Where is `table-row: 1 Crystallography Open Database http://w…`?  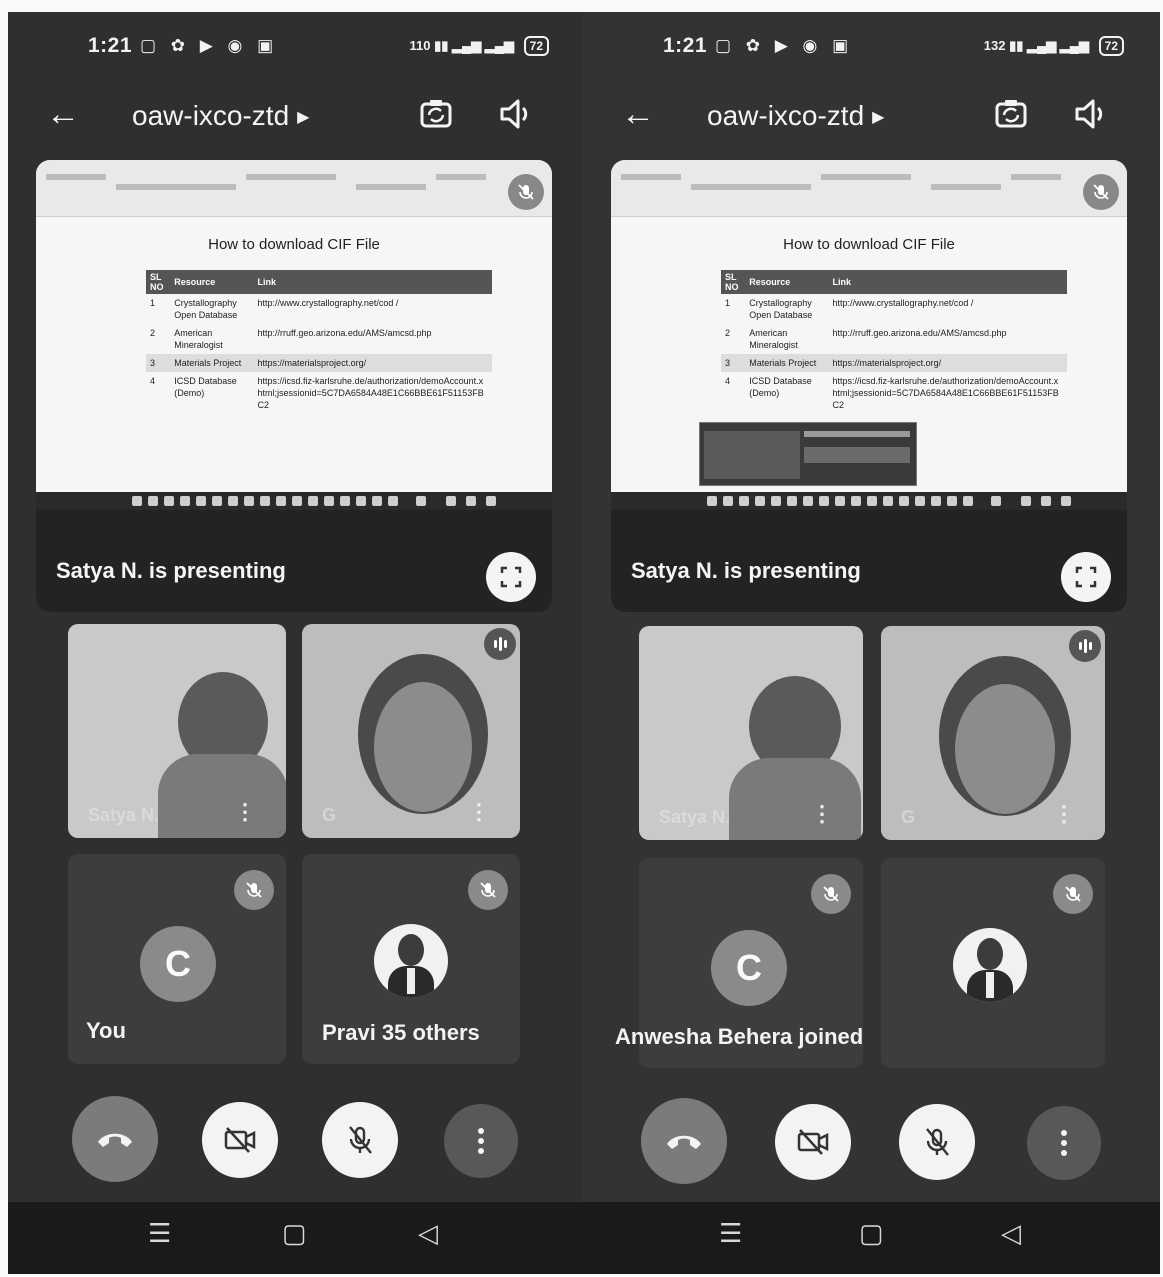
table-row: 1 Crystallography Open Database http://w… is located at coordinates (319, 309).